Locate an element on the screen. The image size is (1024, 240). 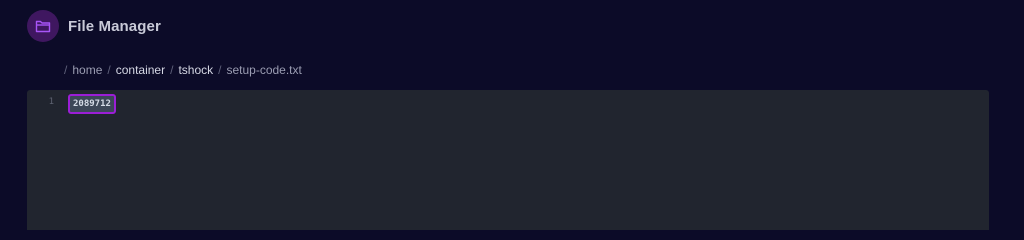
selected-text: 2089712 is located at coordinates (92, 104).